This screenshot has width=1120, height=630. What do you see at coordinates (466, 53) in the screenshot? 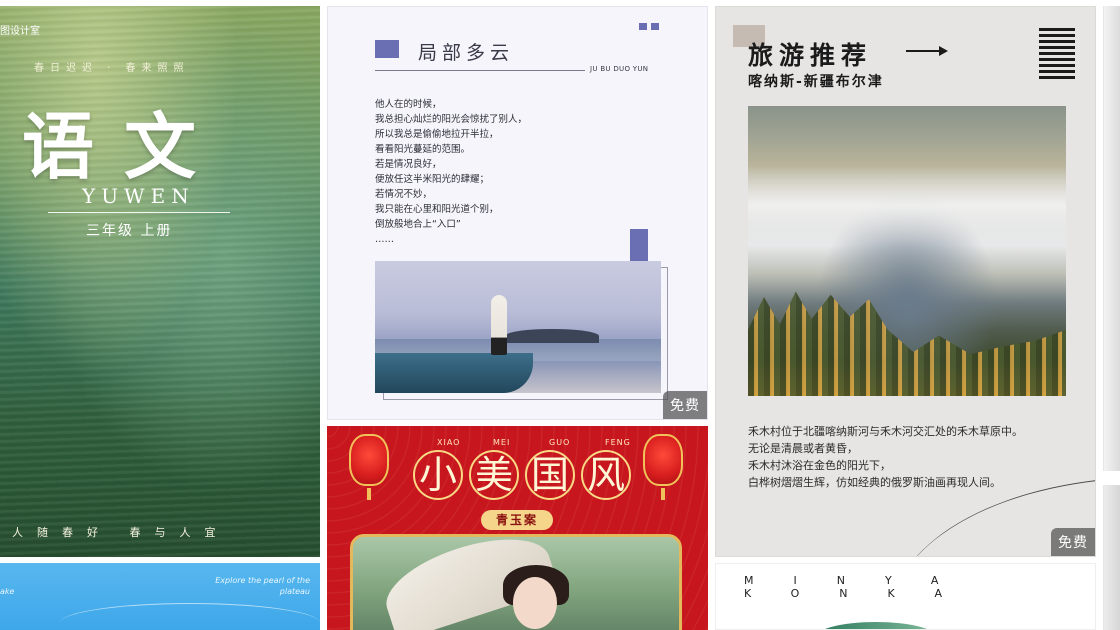
I see `card-title: 局部多云` at bounding box center [466, 53].